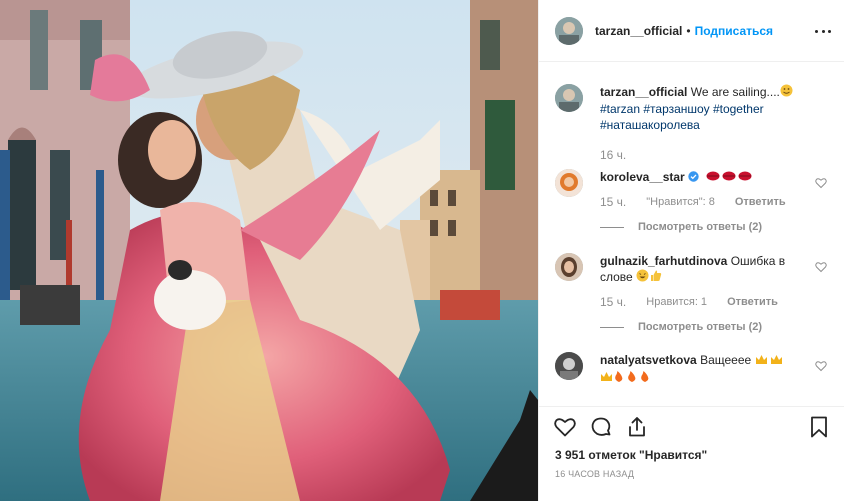 This screenshot has width=844, height=501. What do you see at coordinates (676, 302) in the screenshot?
I see `comment-likes: Нравится: 1` at bounding box center [676, 302].